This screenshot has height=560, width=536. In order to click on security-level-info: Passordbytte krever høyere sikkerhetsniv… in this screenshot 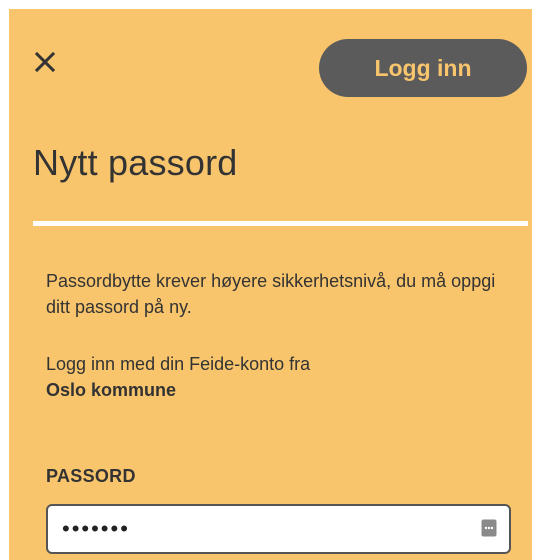, I will do `click(271, 294)`.